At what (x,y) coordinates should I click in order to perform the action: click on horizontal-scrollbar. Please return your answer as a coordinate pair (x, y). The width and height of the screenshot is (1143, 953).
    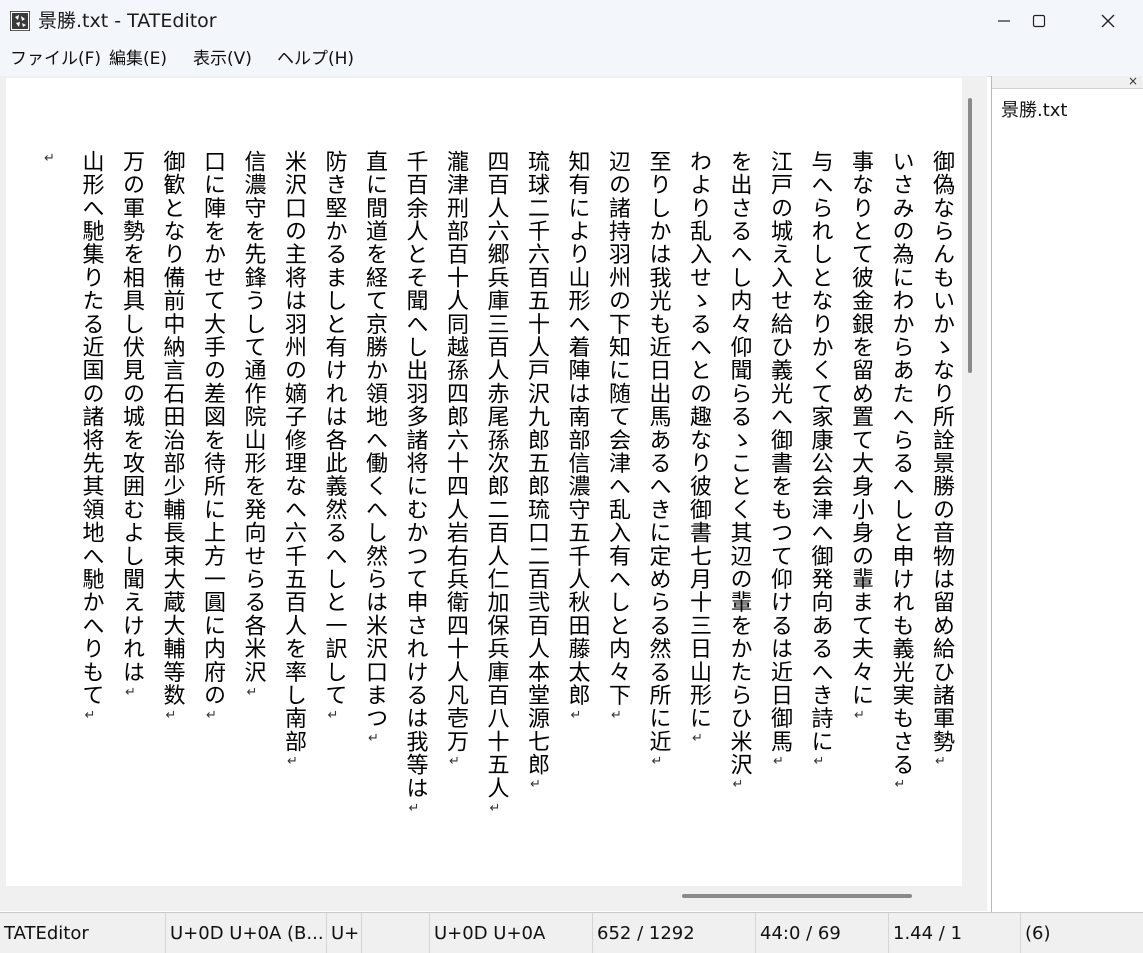
    Looking at the image, I should click on (481, 899).